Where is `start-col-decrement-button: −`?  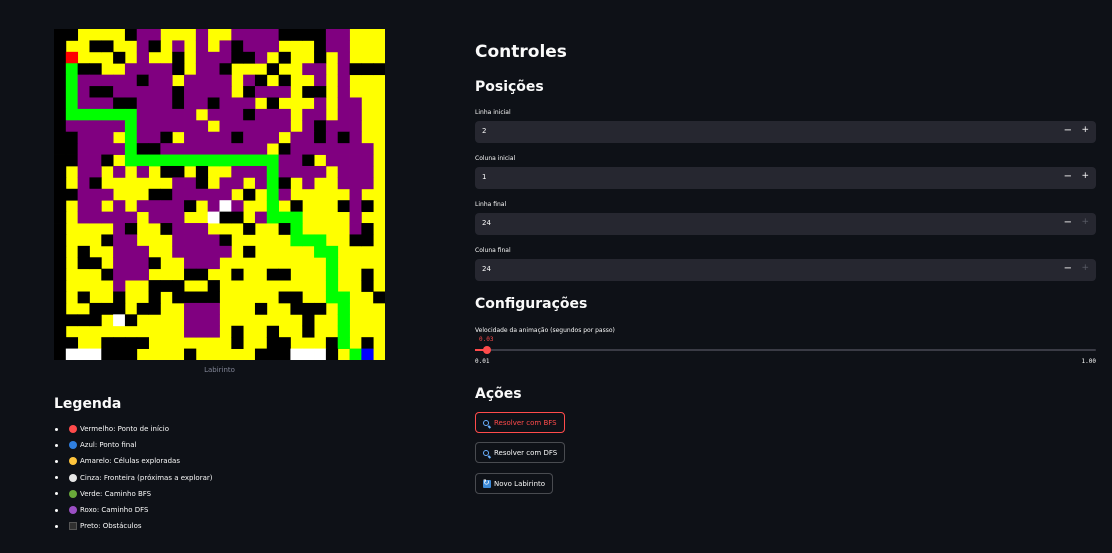 start-col-decrement-button: − is located at coordinates (1068, 176).